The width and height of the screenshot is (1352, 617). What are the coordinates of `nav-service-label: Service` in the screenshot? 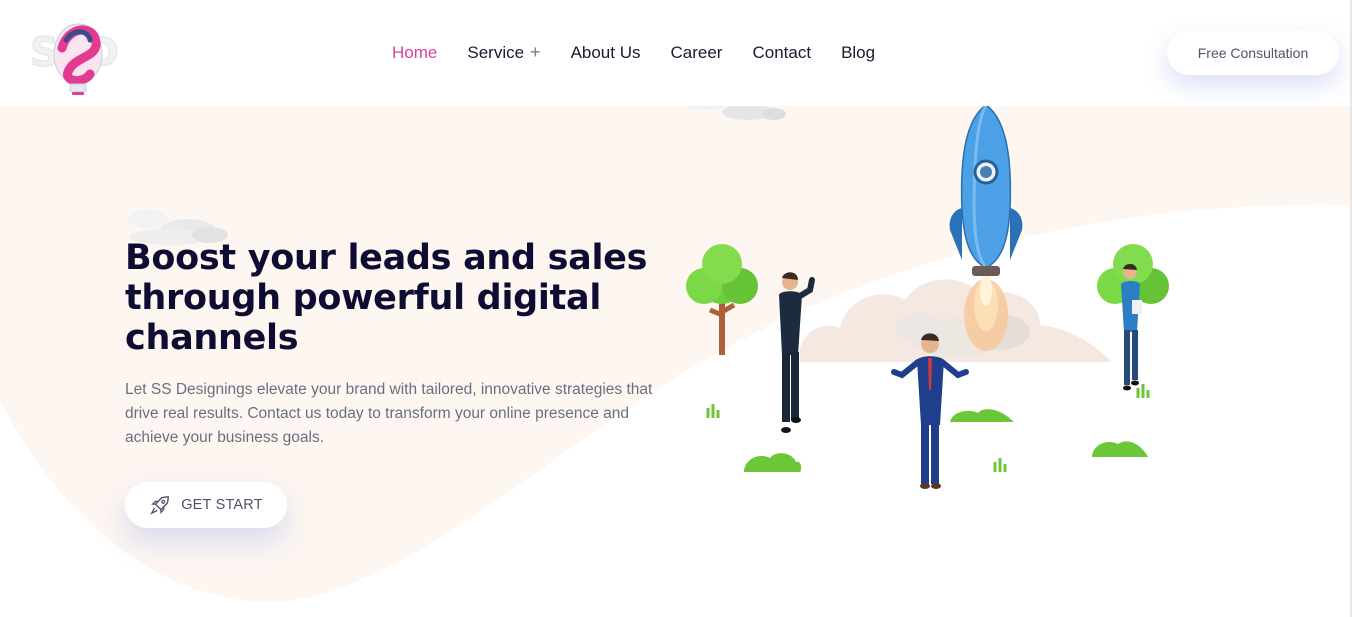 It's located at (496, 52).